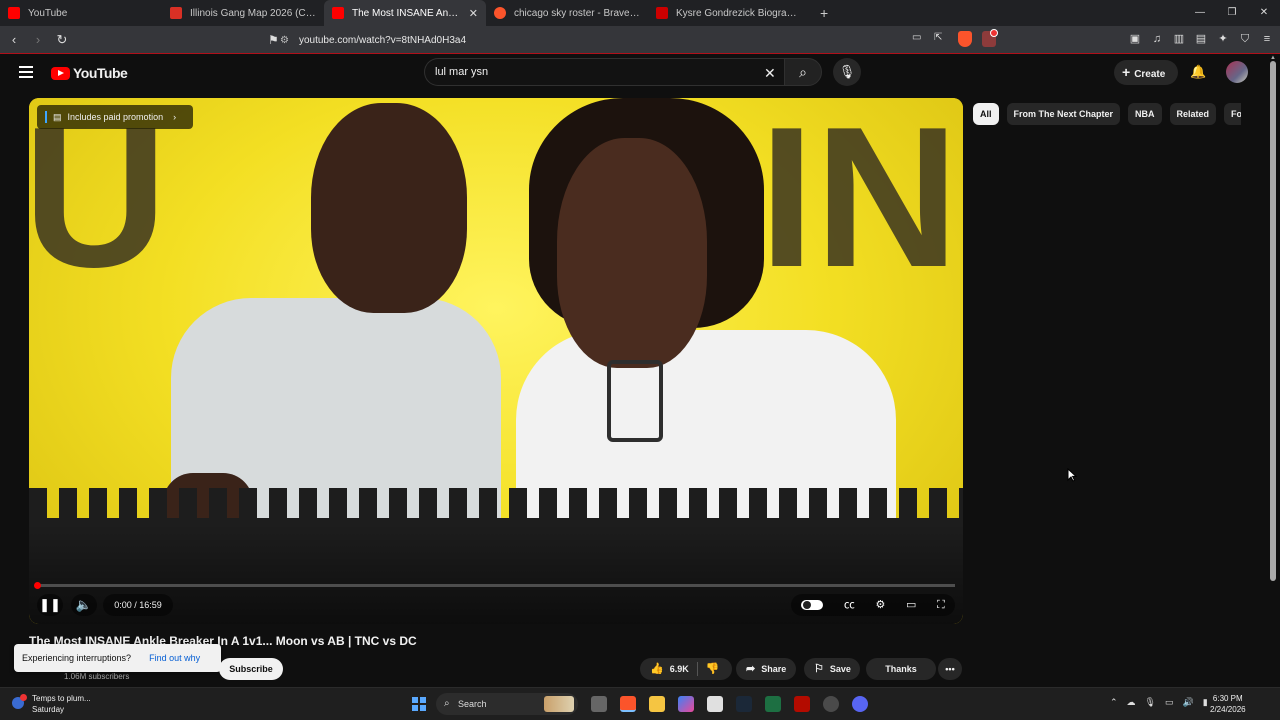 This screenshot has height=720, width=1280. I want to click on browser-tab-brave-search: chicago sky roster - Brave Search, so click(567, 13).